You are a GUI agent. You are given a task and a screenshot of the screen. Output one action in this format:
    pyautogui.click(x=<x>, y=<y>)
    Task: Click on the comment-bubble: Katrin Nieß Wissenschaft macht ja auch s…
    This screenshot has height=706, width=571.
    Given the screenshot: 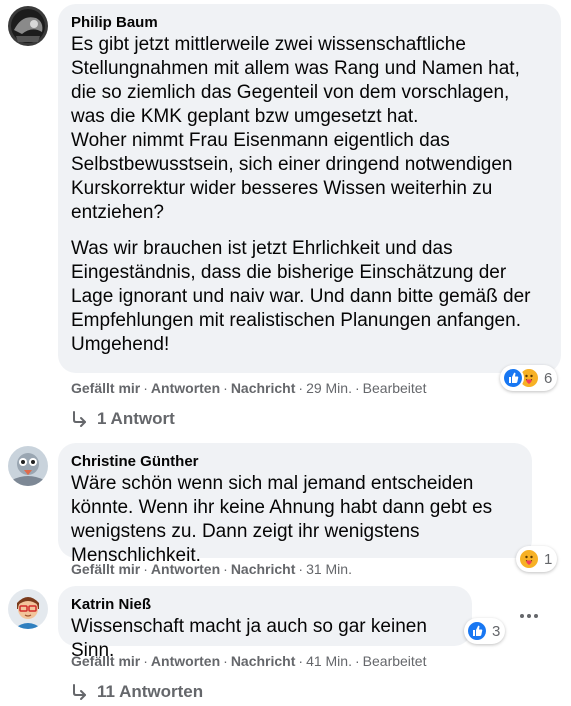 What is the action you would take?
    pyautogui.click(x=265, y=623)
    